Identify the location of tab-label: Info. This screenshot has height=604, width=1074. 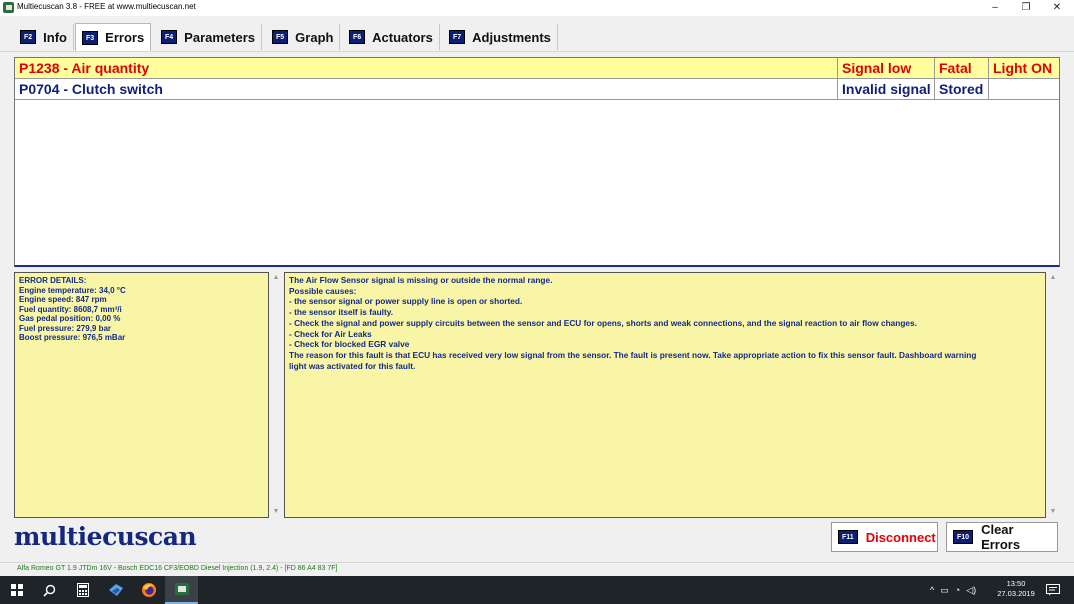
(55, 37).